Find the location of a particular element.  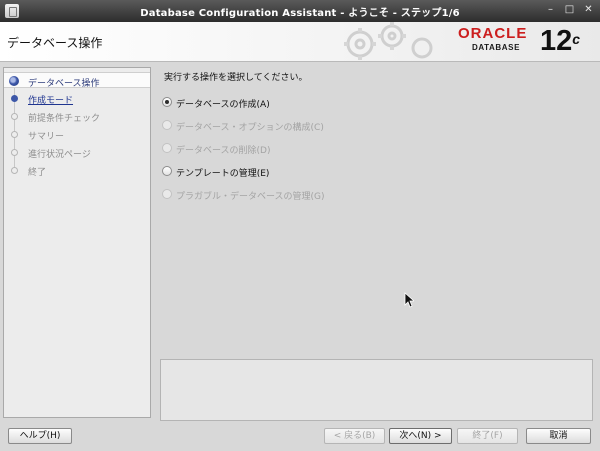

version-logo: 12c is located at coordinates (560, 41).